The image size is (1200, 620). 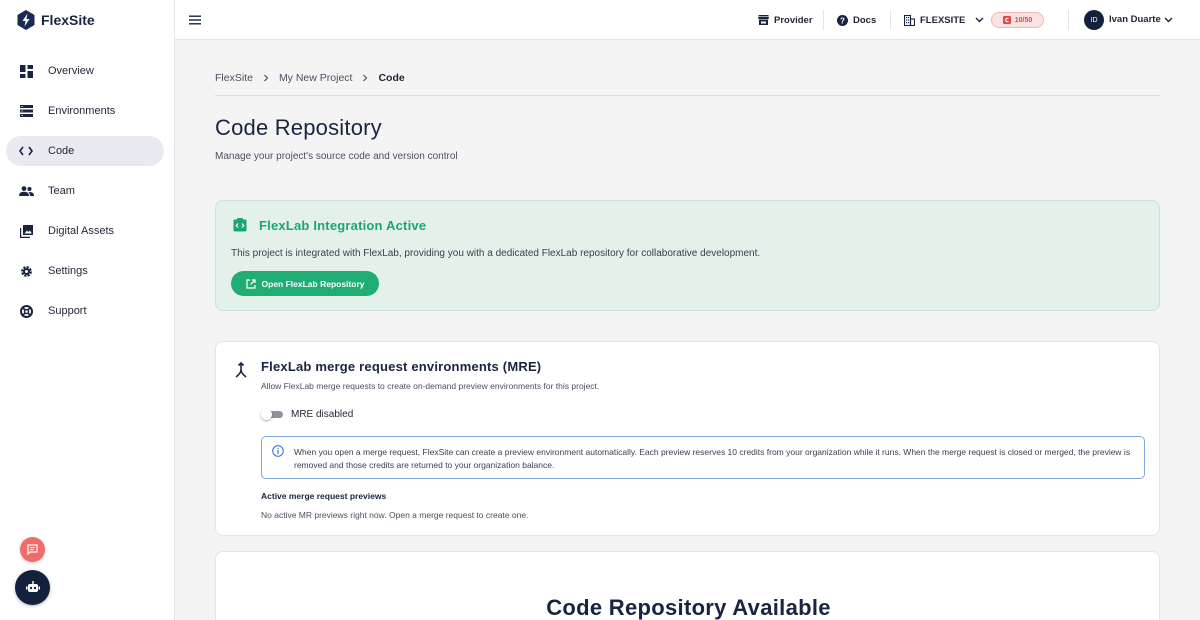 I want to click on repository-code-icon, so click(x=240, y=225).